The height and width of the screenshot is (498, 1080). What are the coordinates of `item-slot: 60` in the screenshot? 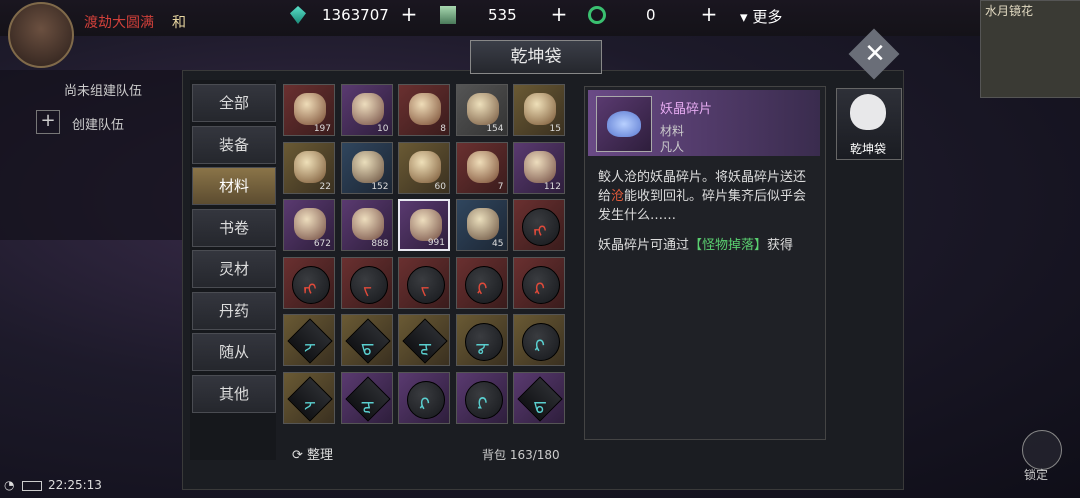 It's located at (424, 167).